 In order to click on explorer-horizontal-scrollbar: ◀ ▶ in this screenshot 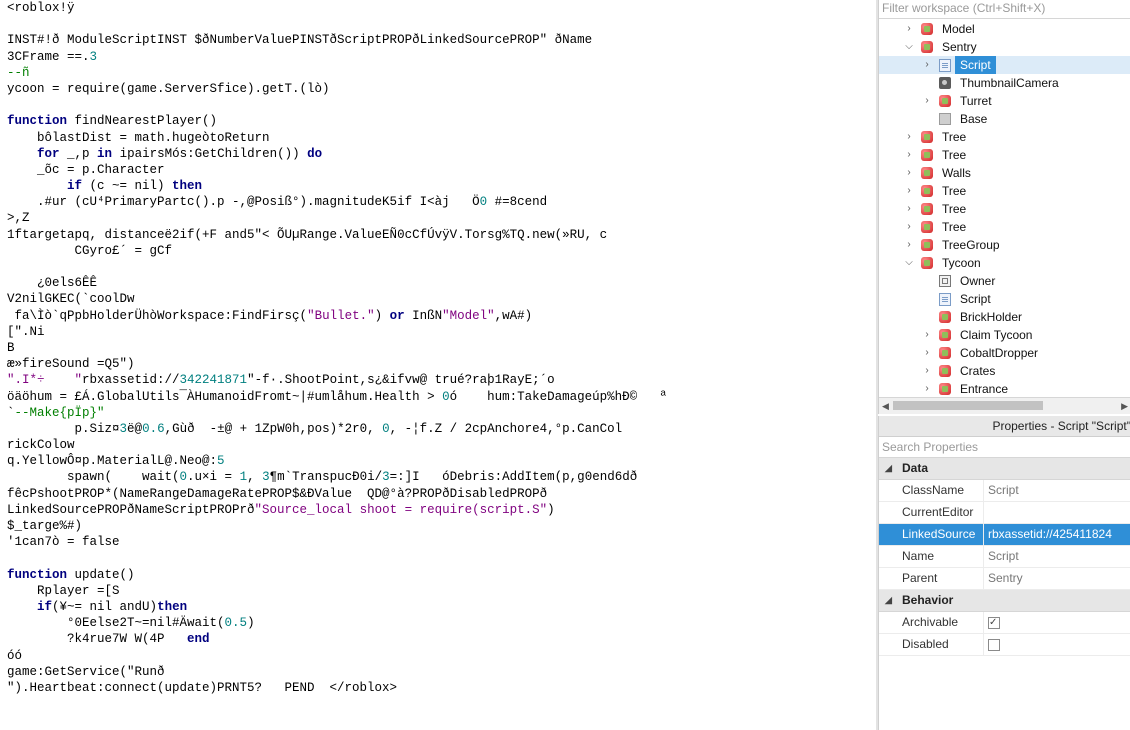, I will do `click(1004, 405)`.